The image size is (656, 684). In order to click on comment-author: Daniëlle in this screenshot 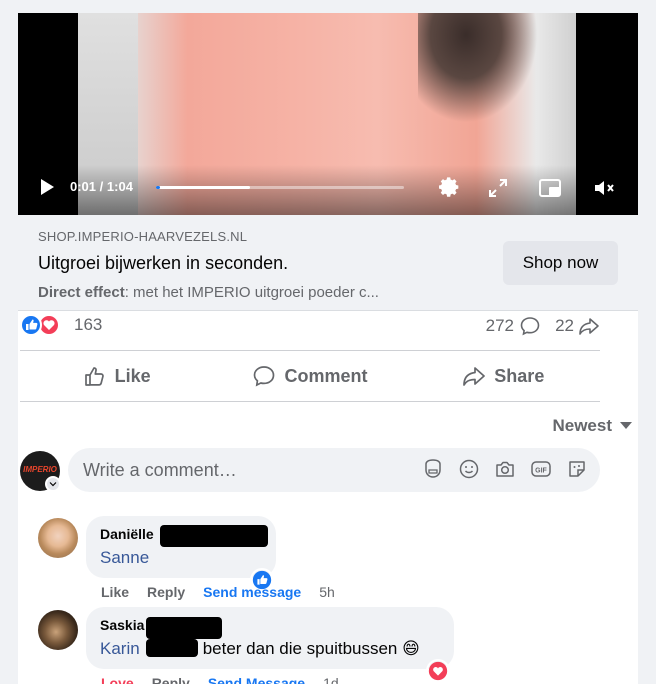, I will do `click(127, 534)`.